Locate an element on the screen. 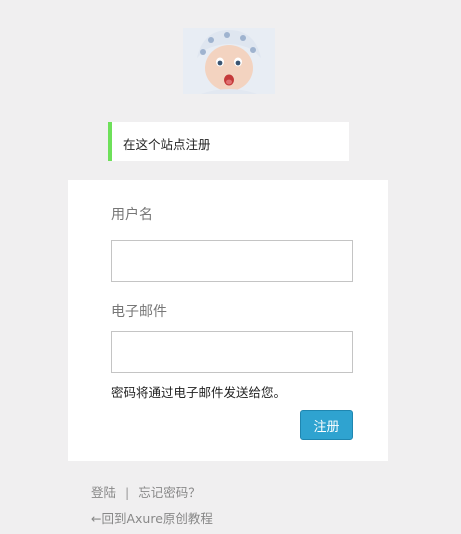 Image resolution: width=461 pixels, height=534 pixels. email-input is located at coordinates (232, 352).